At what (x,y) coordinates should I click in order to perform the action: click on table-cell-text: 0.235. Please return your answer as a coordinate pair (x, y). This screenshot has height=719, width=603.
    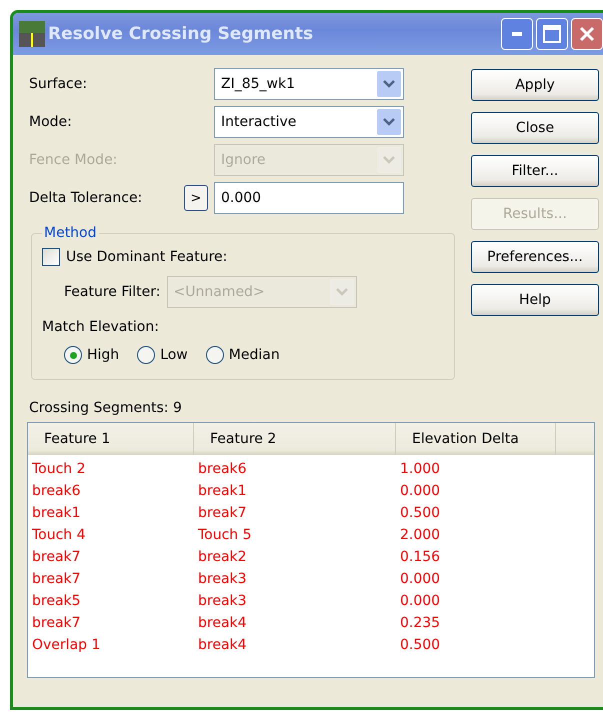
    Looking at the image, I should click on (420, 623).